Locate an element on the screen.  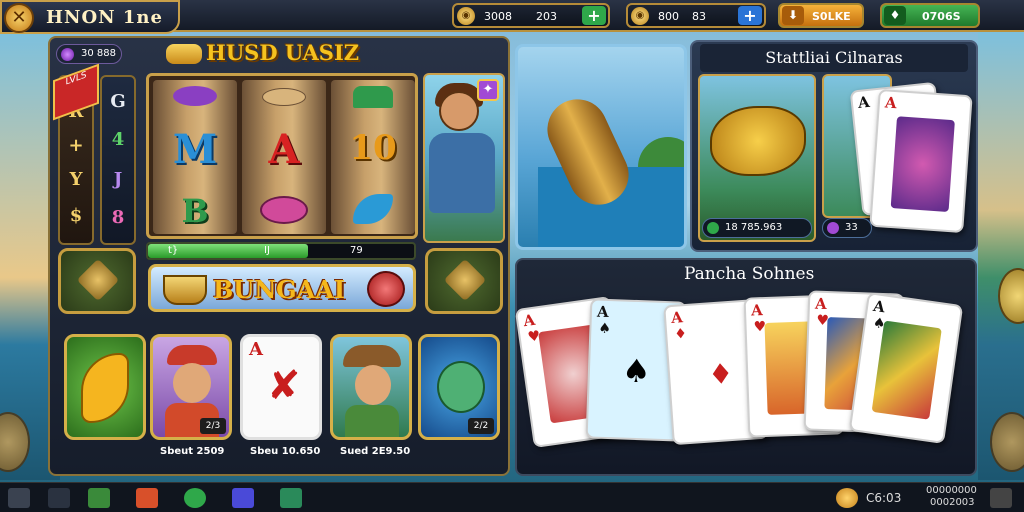
progress-right-label: 79 is located at coordinates (356, 250).